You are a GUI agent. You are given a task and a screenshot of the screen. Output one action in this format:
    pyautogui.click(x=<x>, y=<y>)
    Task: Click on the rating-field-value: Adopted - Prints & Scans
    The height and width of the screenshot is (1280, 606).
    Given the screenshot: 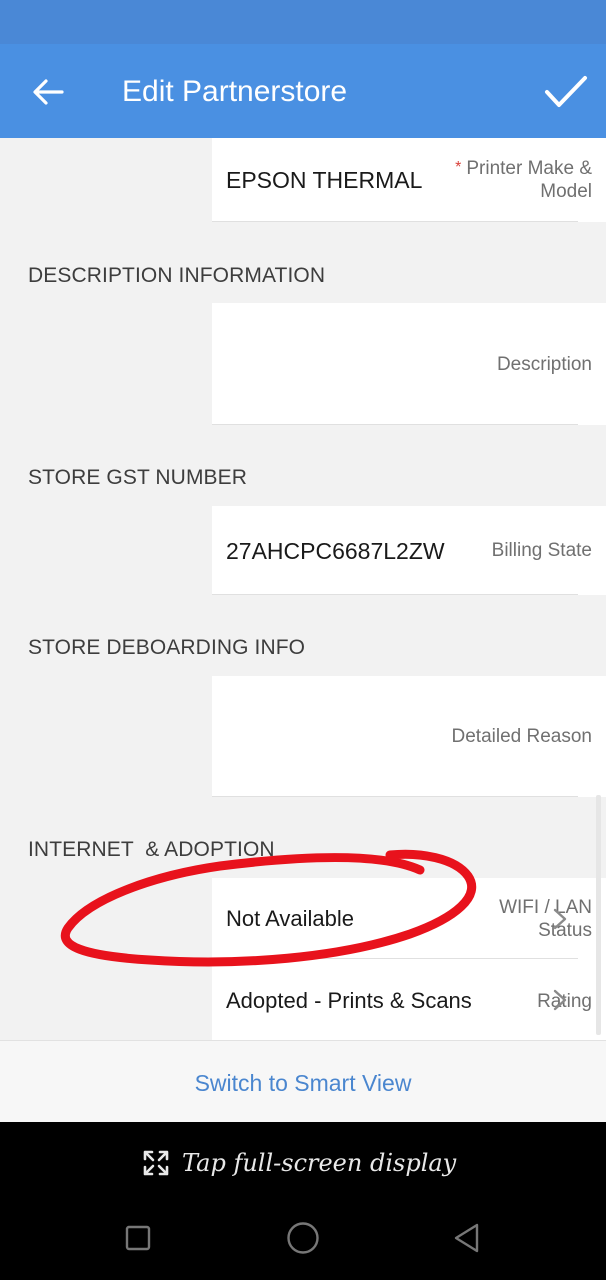 What is the action you would take?
    pyautogui.click(x=349, y=1001)
    